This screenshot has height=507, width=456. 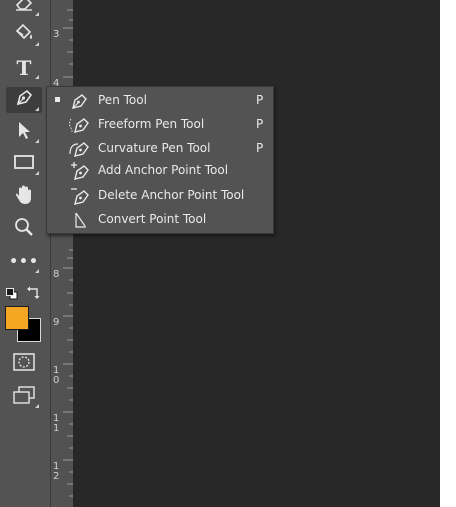 I want to click on ruler-label: 1 0, so click(x=56, y=375).